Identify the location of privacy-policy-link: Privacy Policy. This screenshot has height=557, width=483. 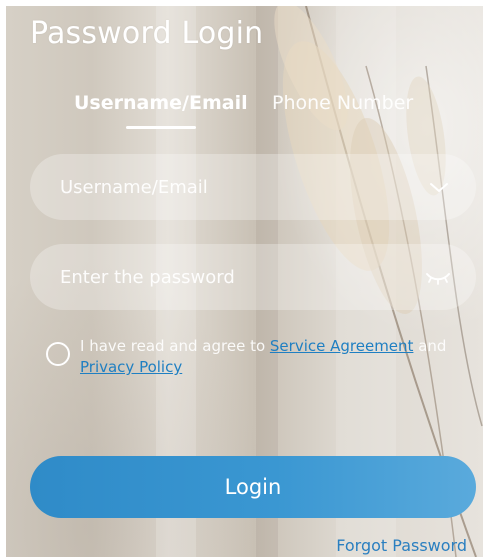
(131, 367).